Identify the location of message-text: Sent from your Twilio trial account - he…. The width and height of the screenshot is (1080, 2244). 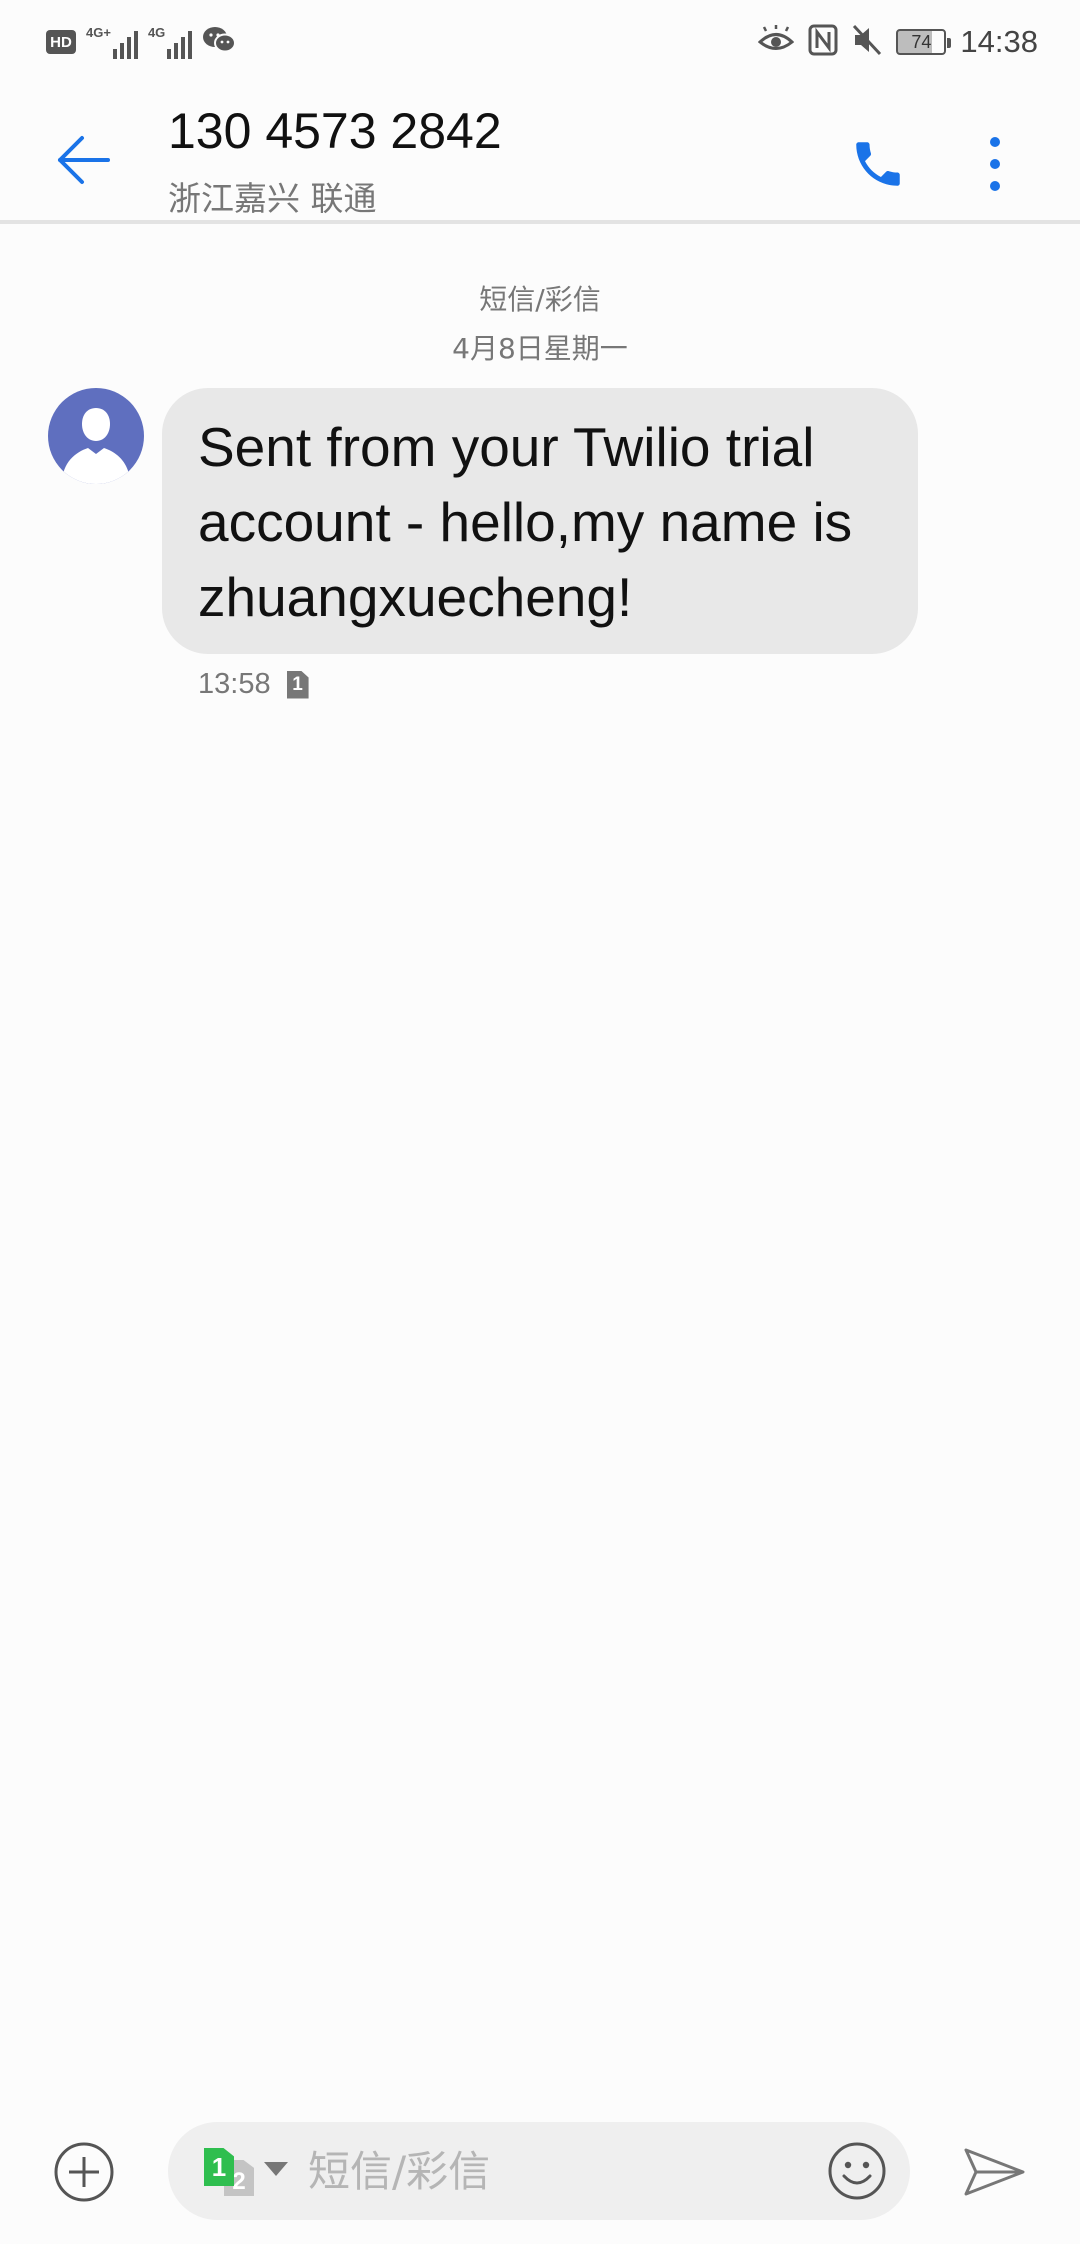
(540, 522).